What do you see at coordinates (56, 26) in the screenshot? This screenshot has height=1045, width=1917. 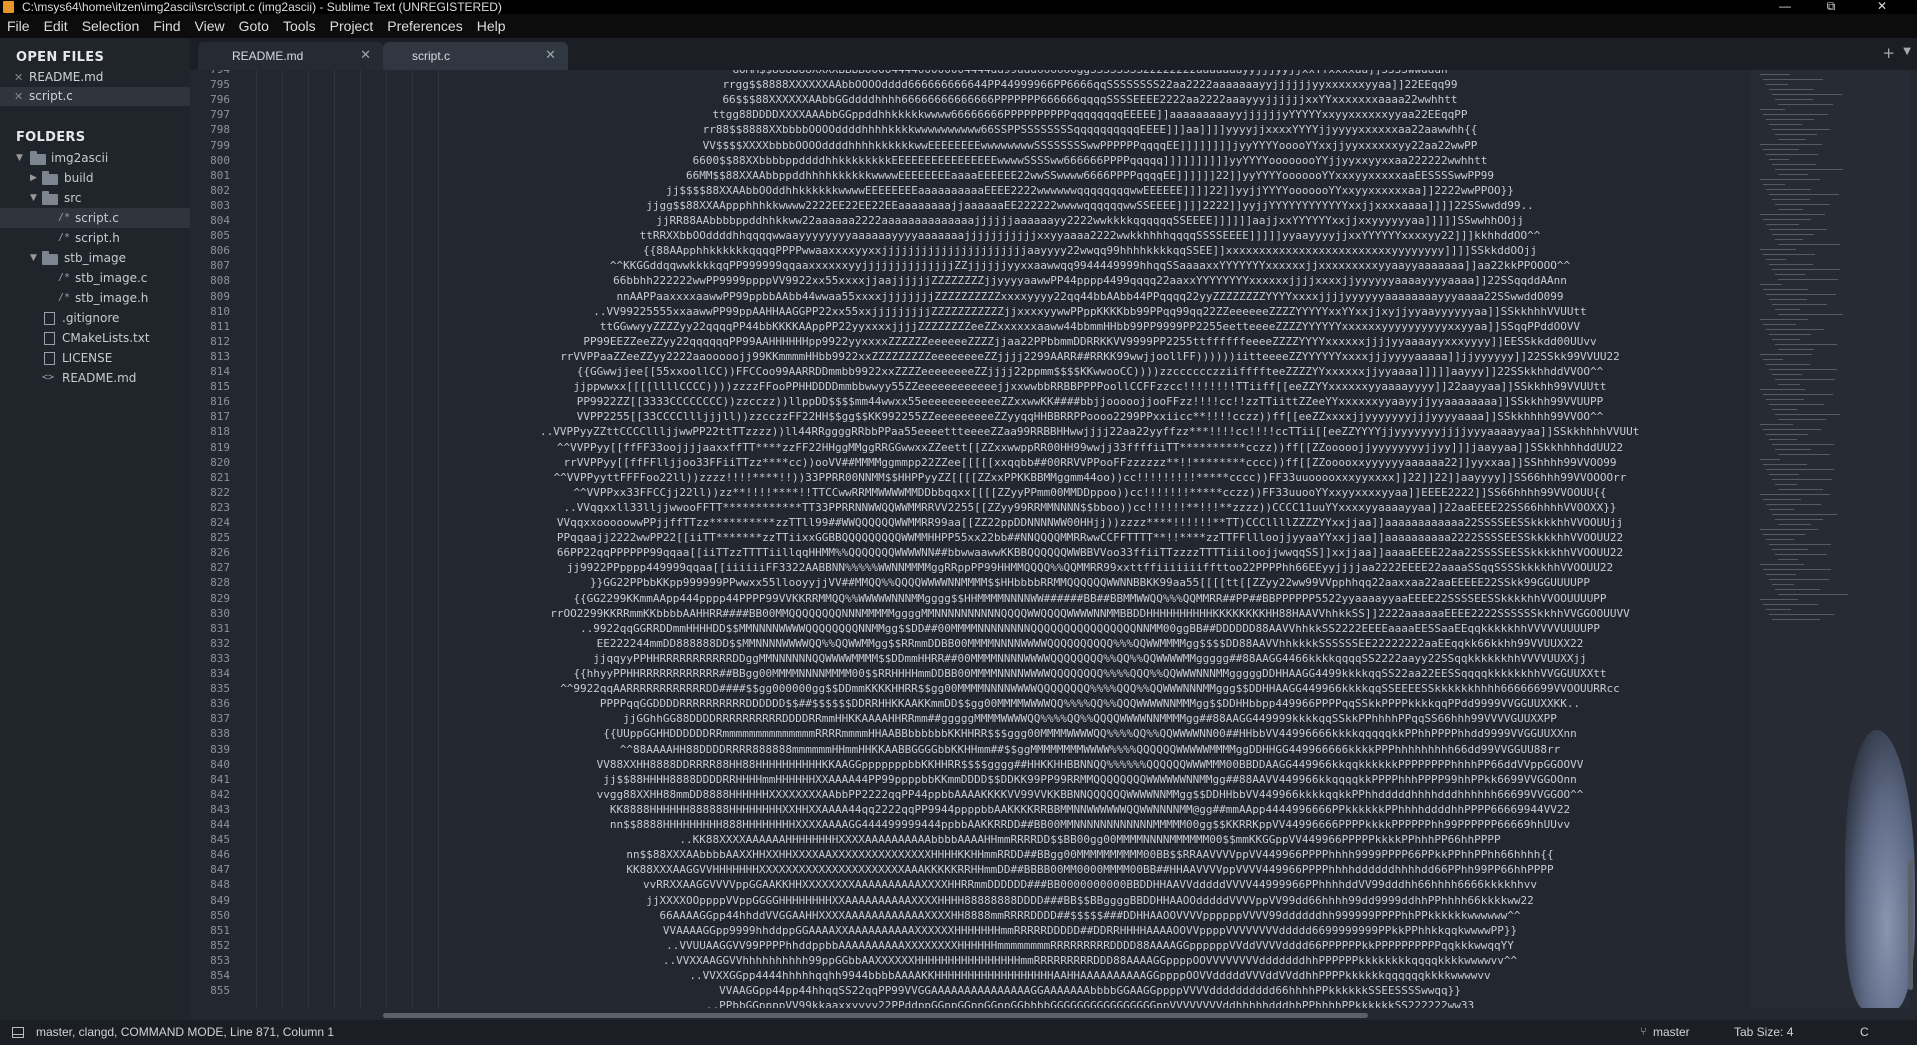 I see `menu-edit: Edit` at bounding box center [56, 26].